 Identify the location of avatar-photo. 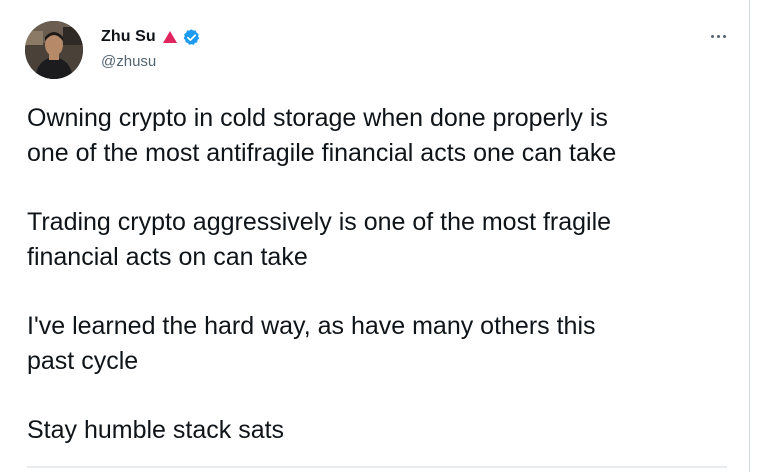
(54, 50).